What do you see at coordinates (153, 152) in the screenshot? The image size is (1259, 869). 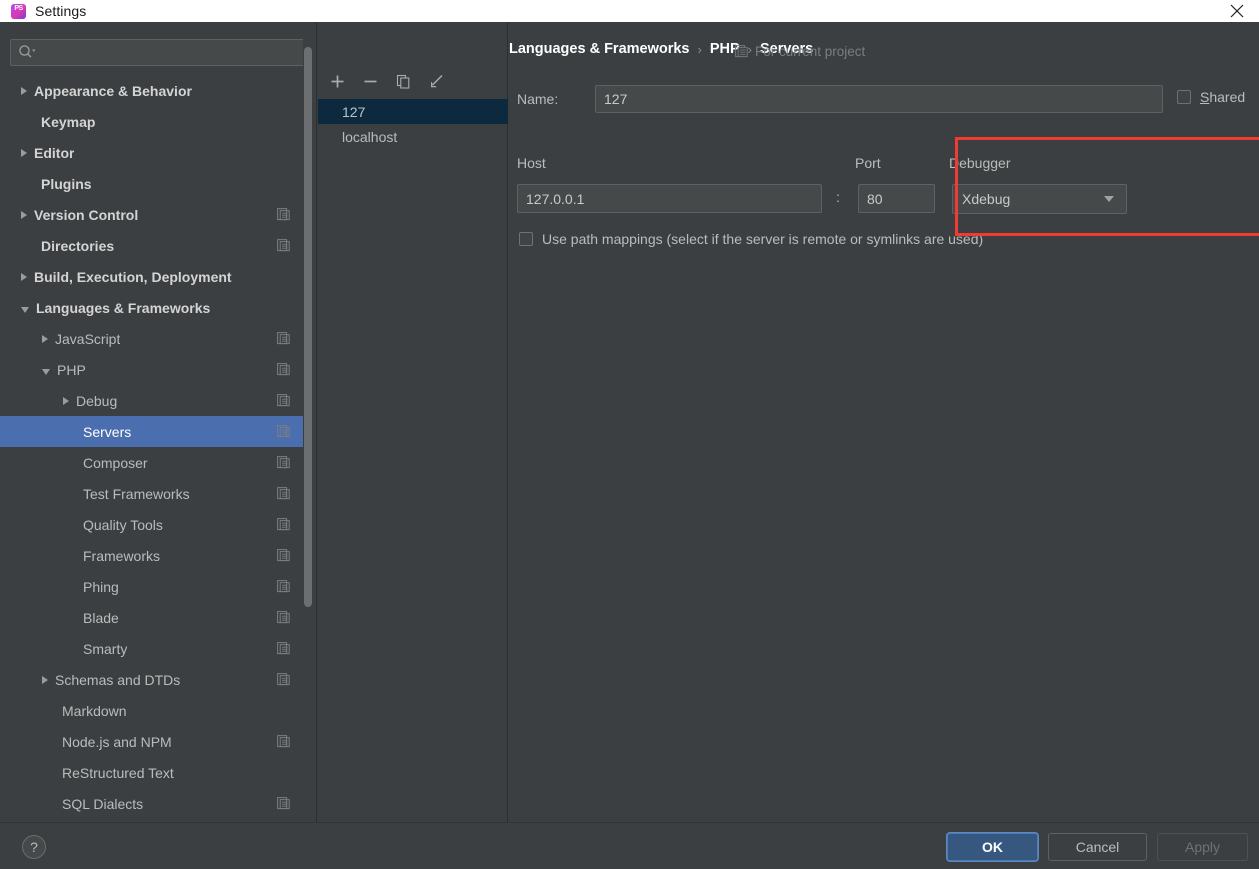 I see `sidebar-item-editor: Editor` at bounding box center [153, 152].